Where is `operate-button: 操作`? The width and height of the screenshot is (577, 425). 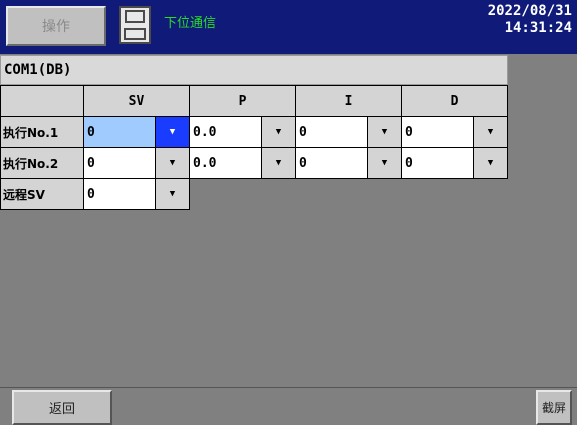
operate-button: 操作 is located at coordinates (56, 26).